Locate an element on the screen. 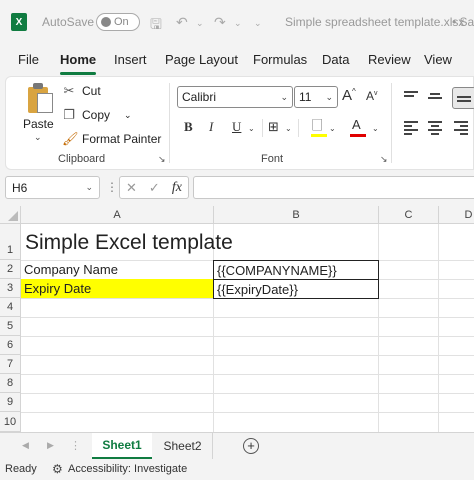  cell-b2: {{COMPANYNAME}} is located at coordinates (296, 270).